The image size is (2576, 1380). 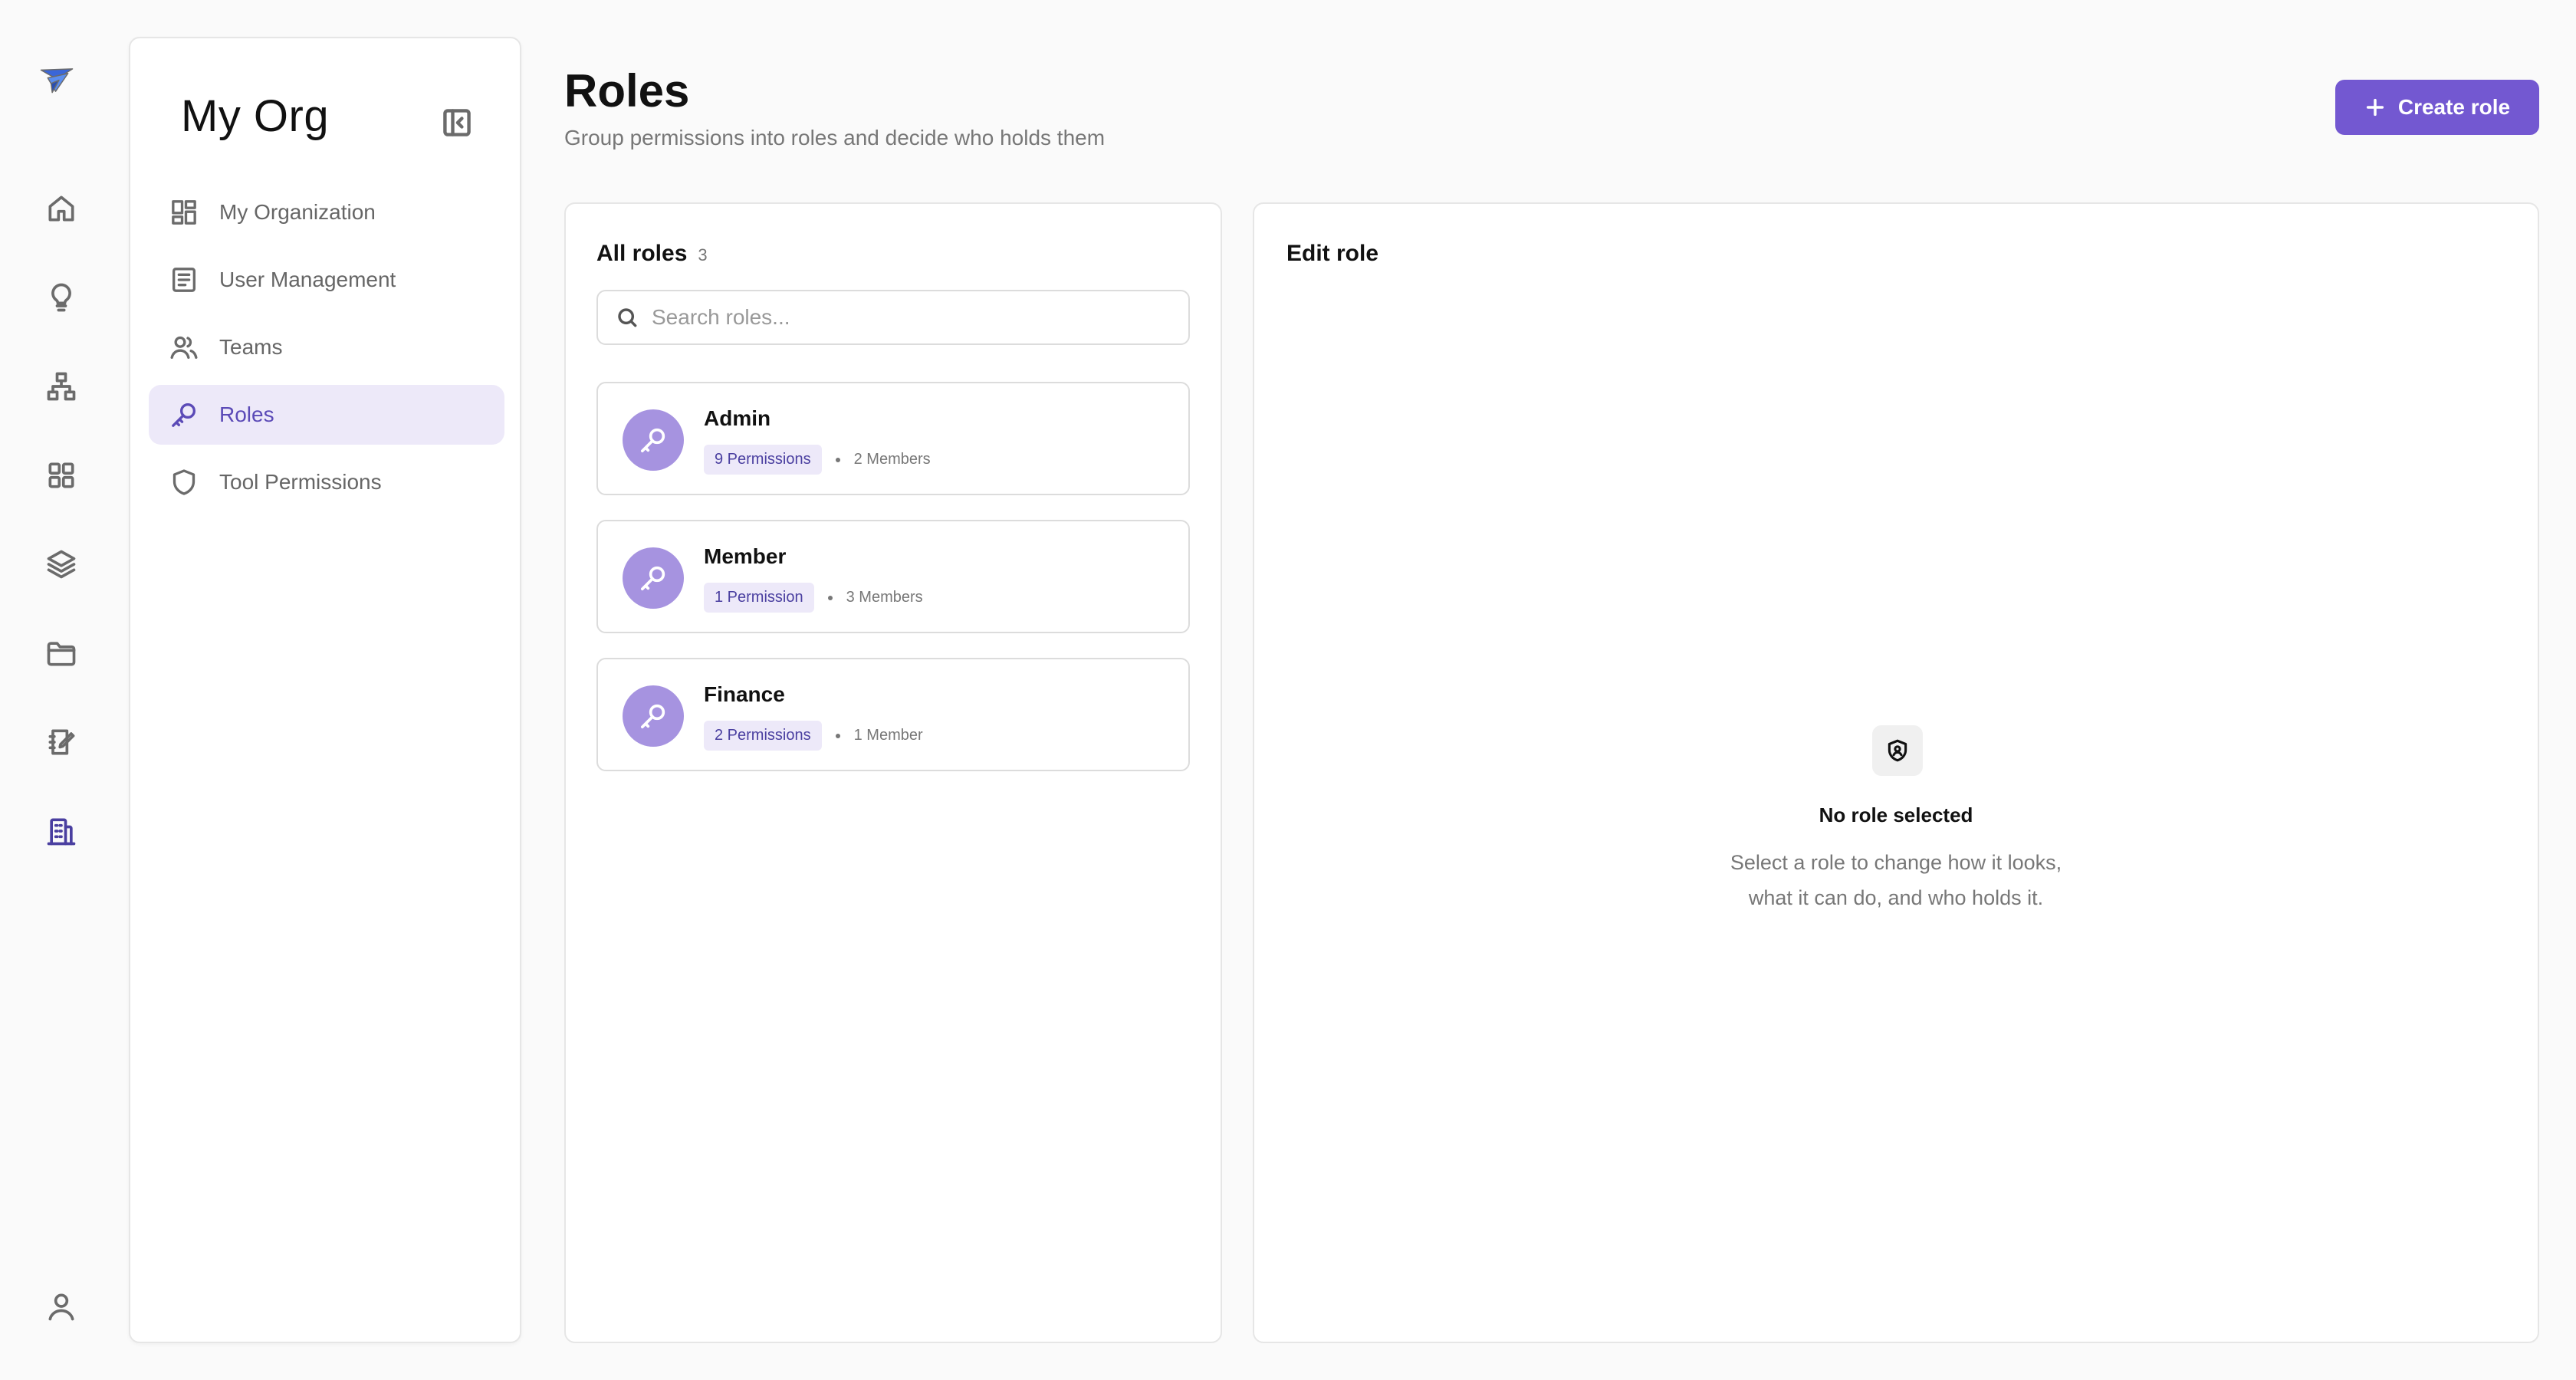 What do you see at coordinates (326, 347) in the screenshot?
I see `sidebar-item-teams: Teams` at bounding box center [326, 347].